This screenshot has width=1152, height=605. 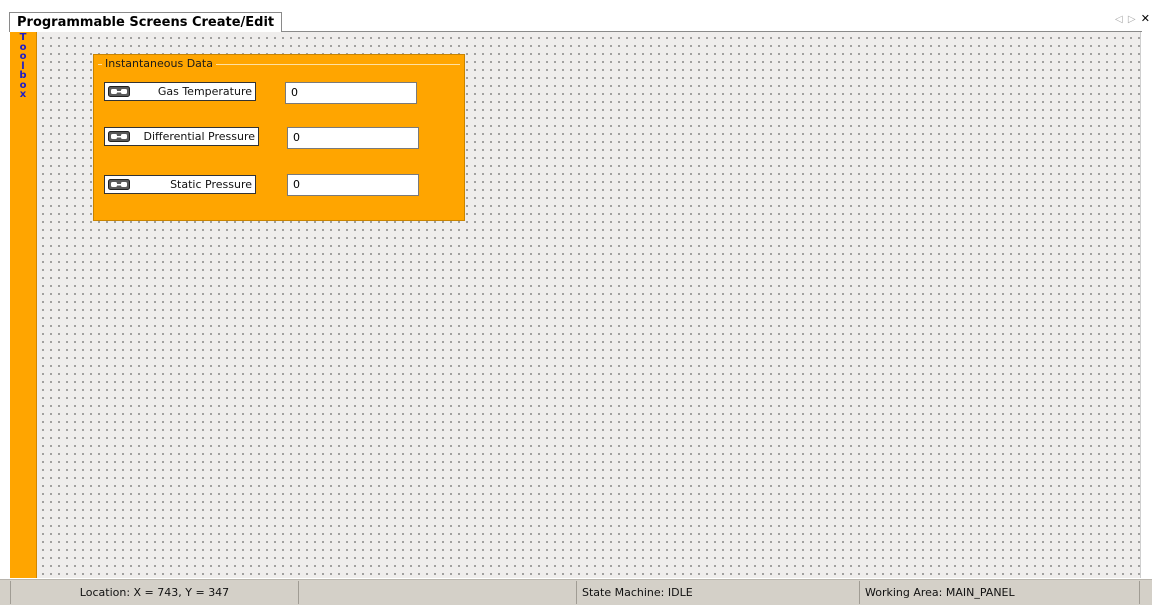 I want to click on tab-programmable-screens: Programmable Screens Create/Edit, so click(x=146, y=22).